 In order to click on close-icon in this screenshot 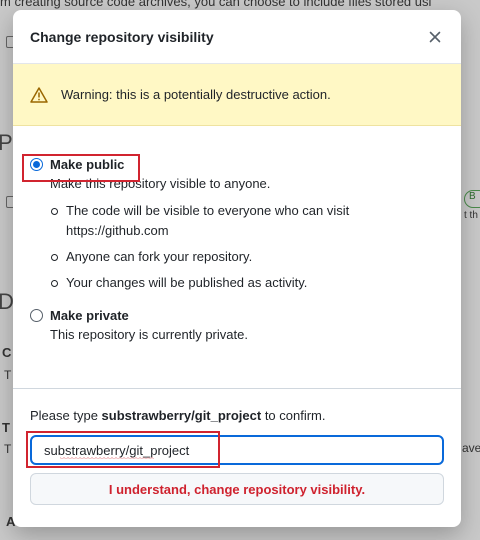, I will do `click(435, 36)`.